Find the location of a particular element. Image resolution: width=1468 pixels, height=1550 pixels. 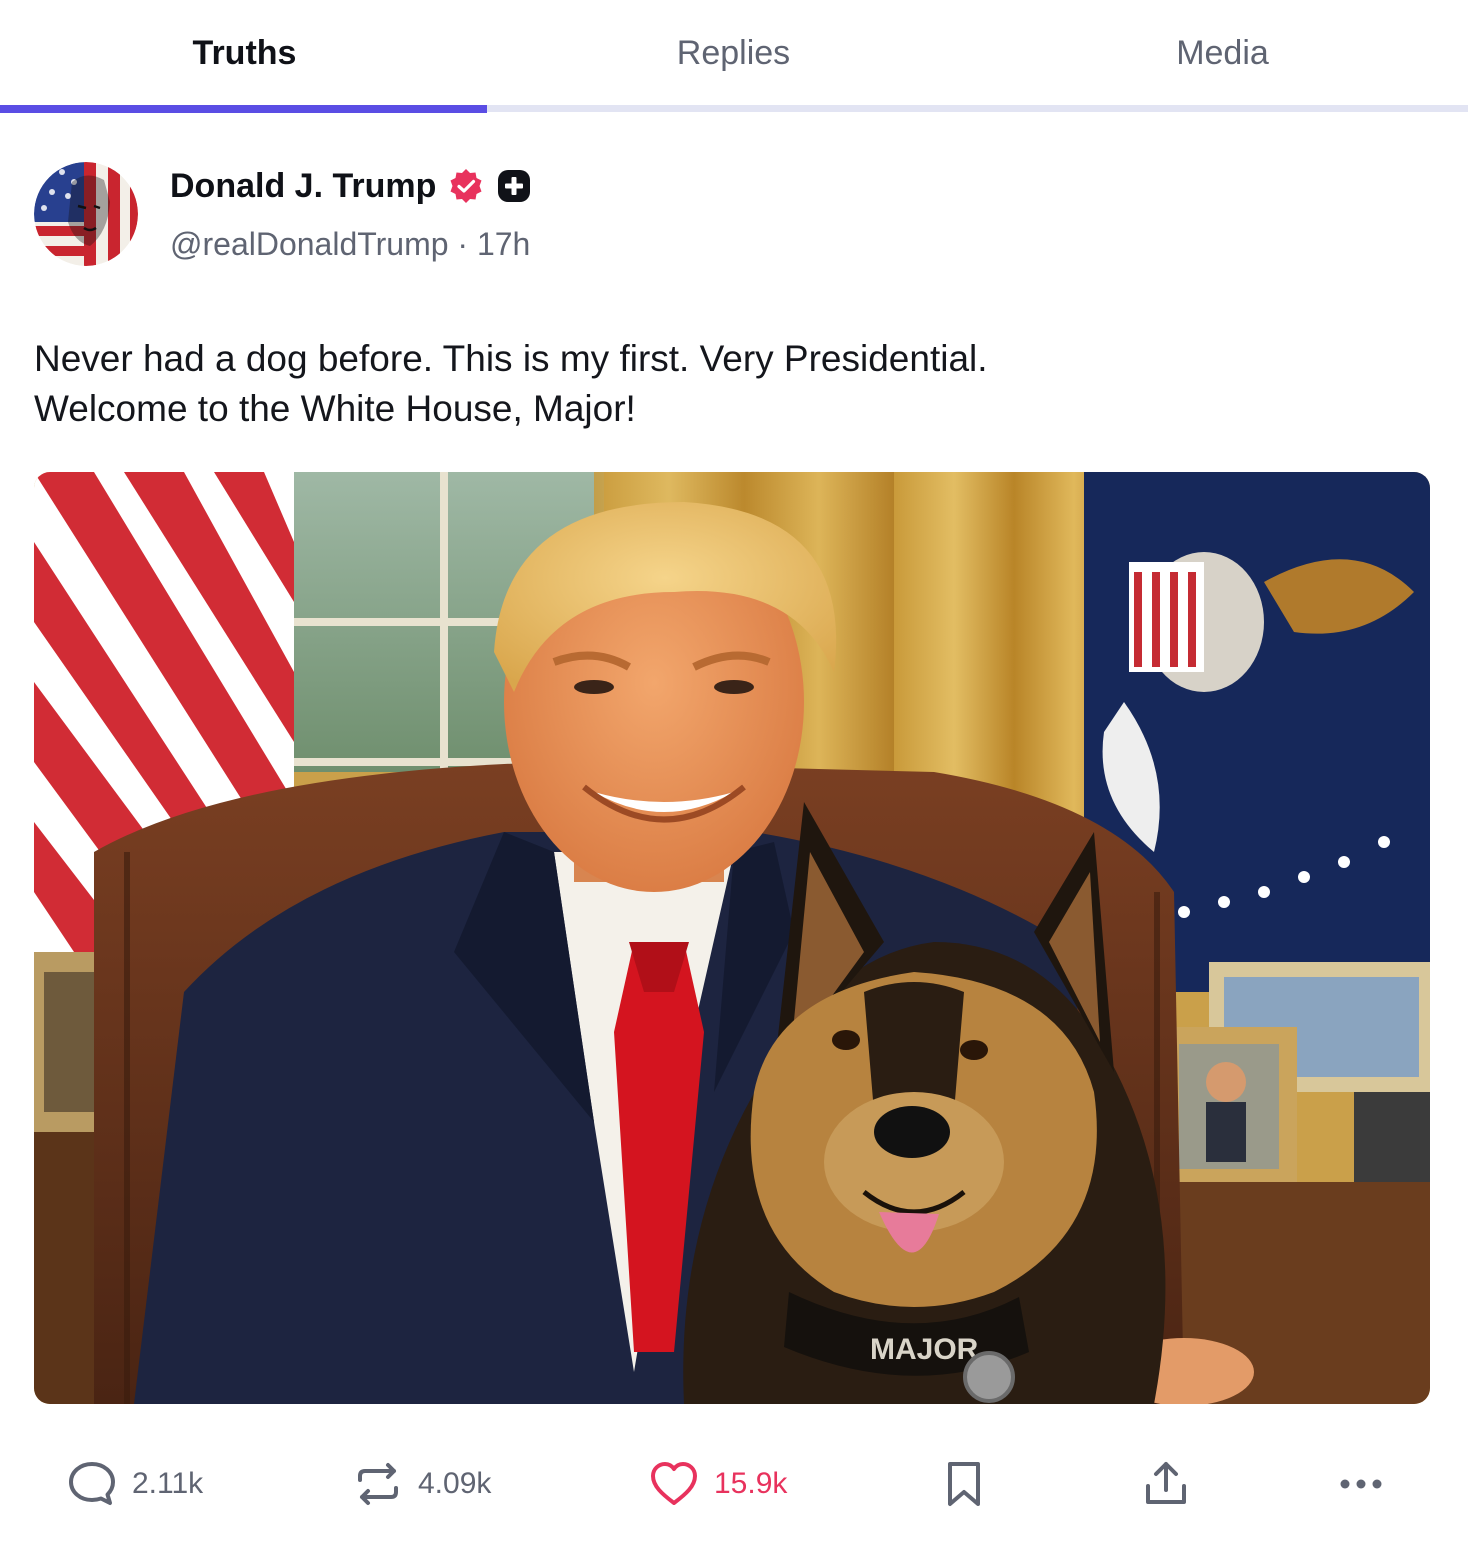

retruth-count: 4.09k is located at coordinates (455, 1483).